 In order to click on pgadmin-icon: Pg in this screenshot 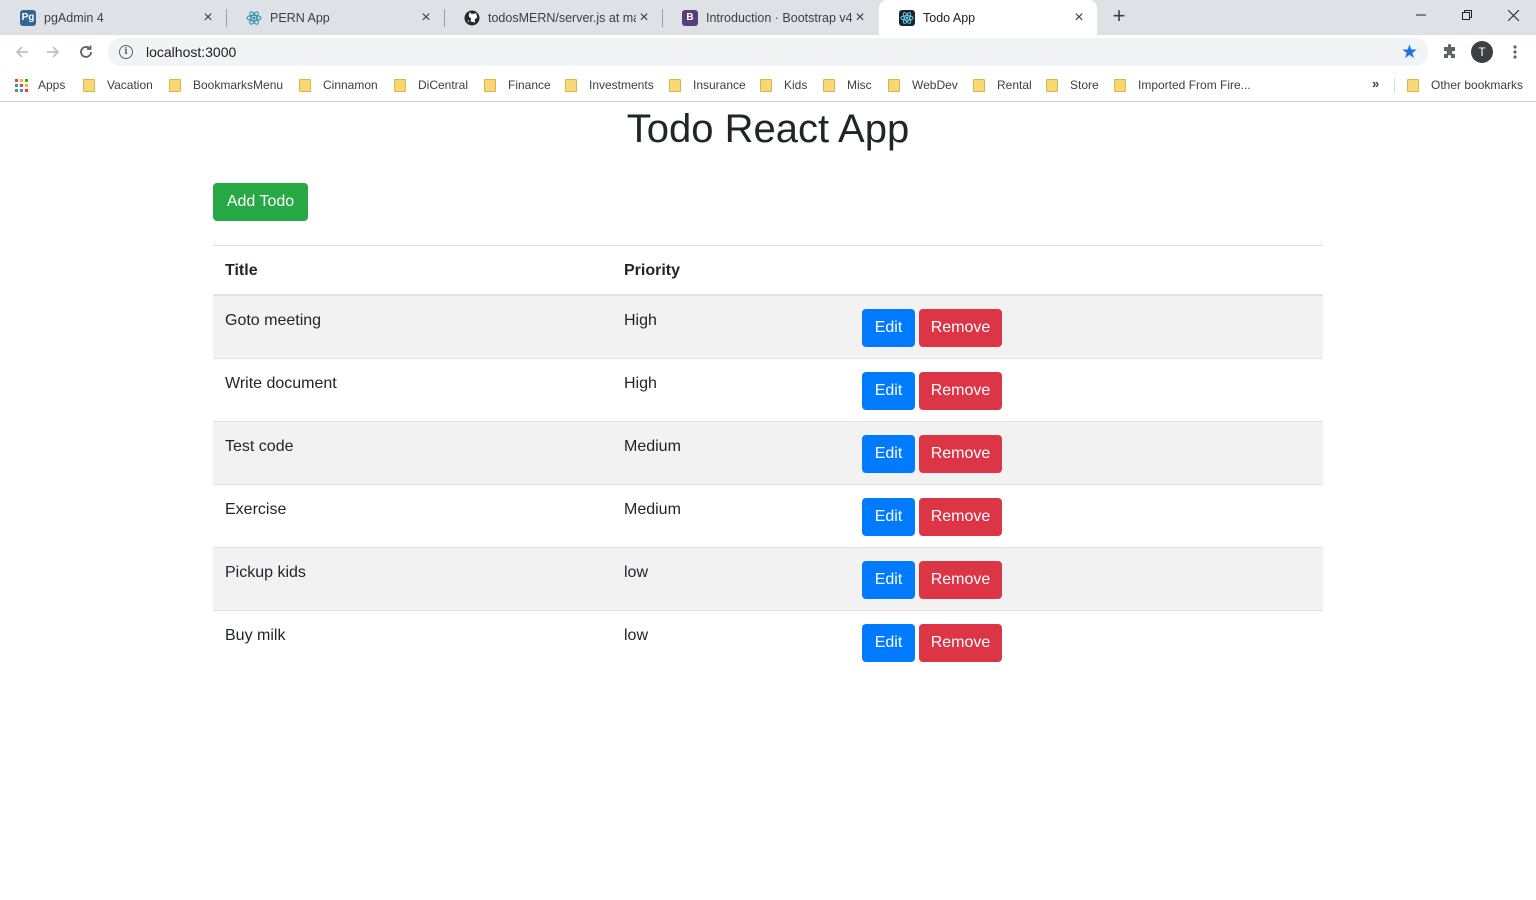, I will do `click(28, 17)`.